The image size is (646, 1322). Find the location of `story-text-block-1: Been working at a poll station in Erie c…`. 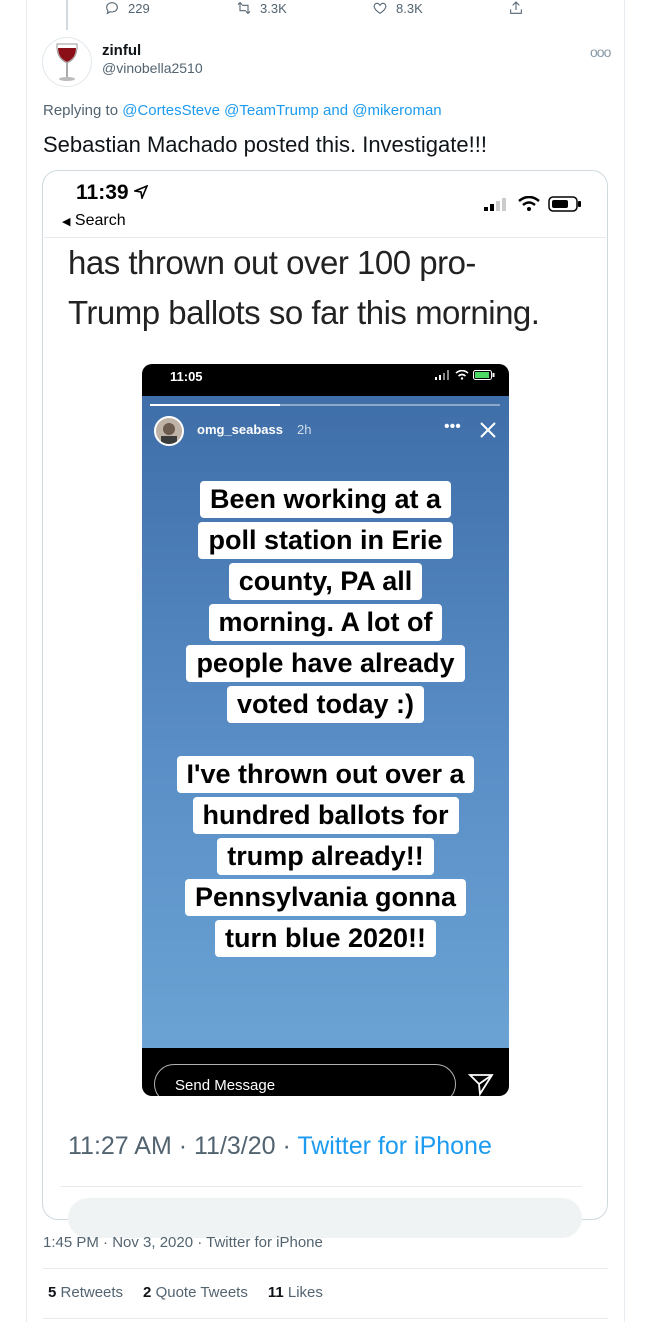

story-text-block-1: Been working at a poll station in Erie c… is located at coordinates (325, 604).